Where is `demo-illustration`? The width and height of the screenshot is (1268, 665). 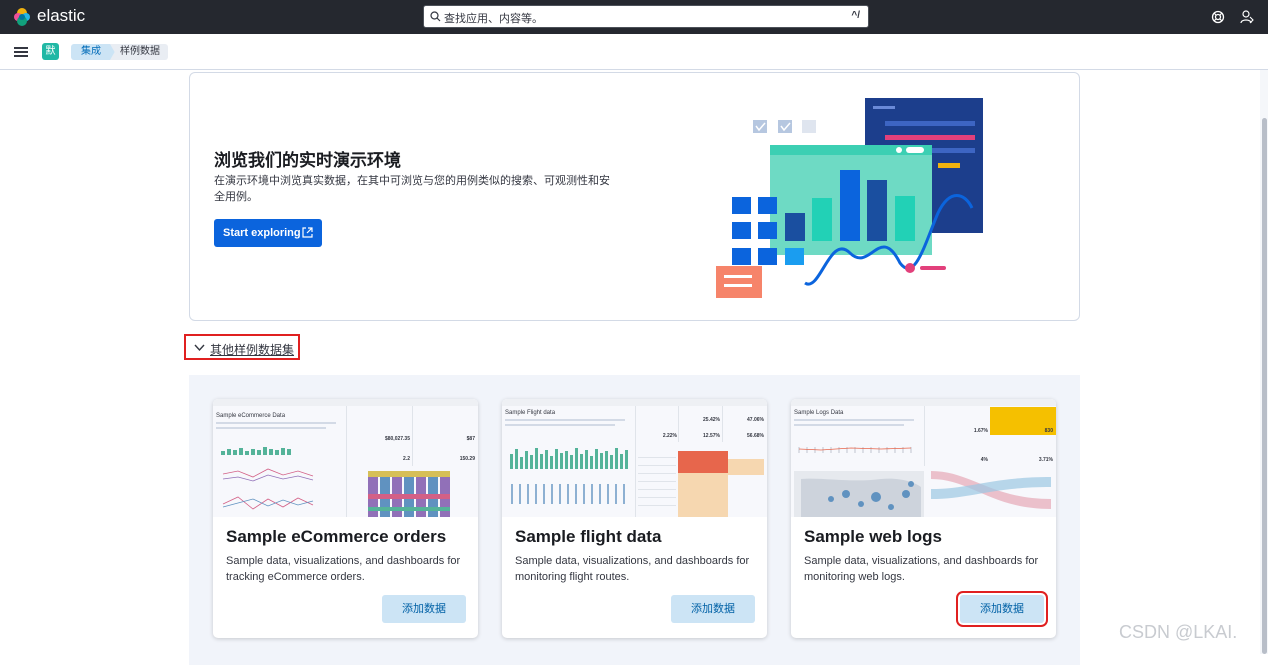 demo-illustration is located at coordinates (849, 198).